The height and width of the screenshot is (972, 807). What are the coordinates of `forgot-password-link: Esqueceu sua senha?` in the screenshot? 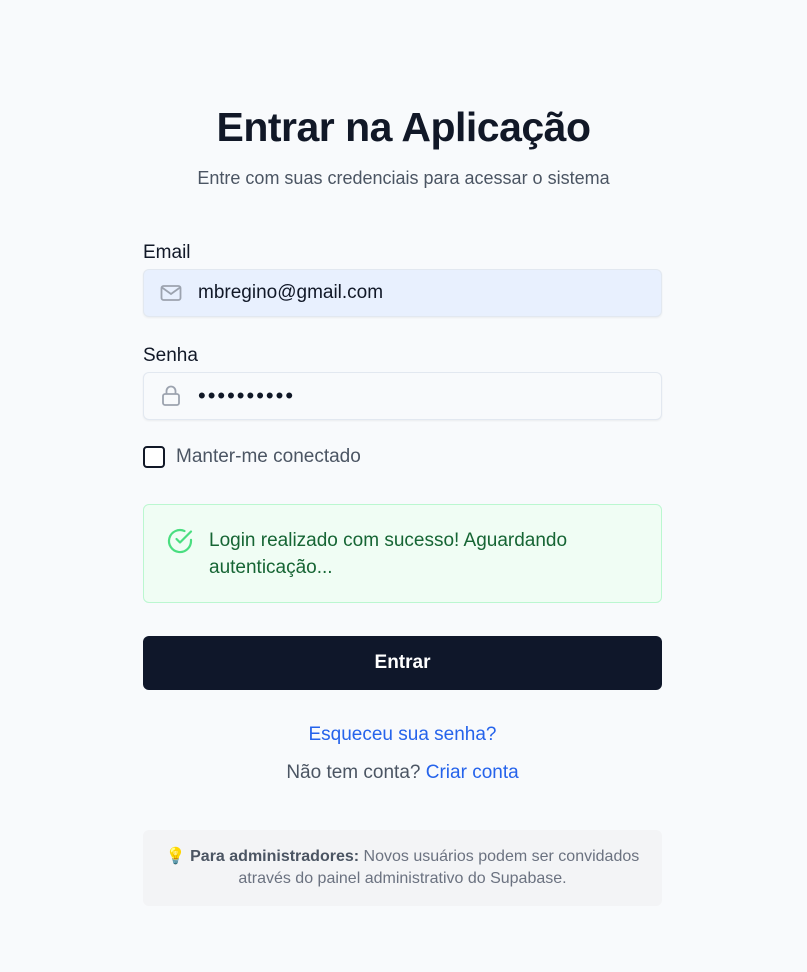 It's located at (402, 736).